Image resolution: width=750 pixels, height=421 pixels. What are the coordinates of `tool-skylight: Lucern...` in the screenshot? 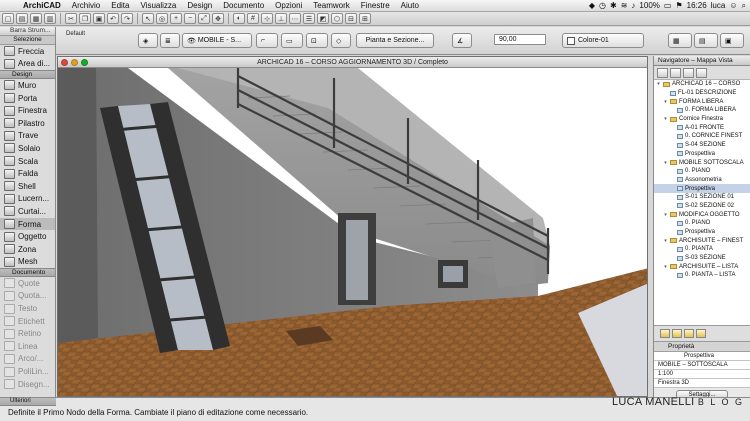 It's located at (27, 199).